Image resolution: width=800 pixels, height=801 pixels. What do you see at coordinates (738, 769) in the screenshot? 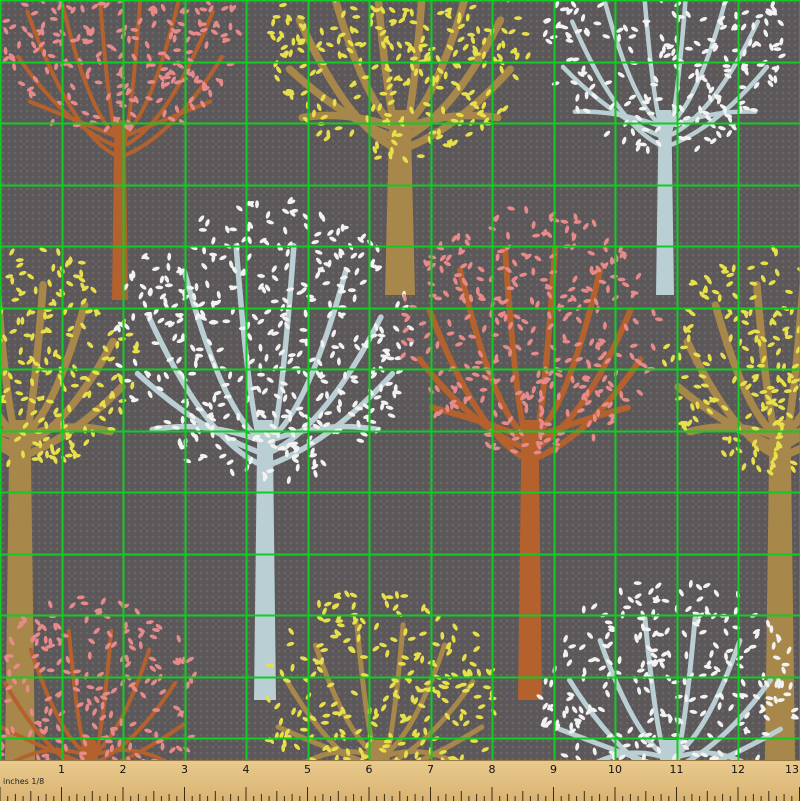
I see `ruler-number: 12` at bounding box center [738, 769].